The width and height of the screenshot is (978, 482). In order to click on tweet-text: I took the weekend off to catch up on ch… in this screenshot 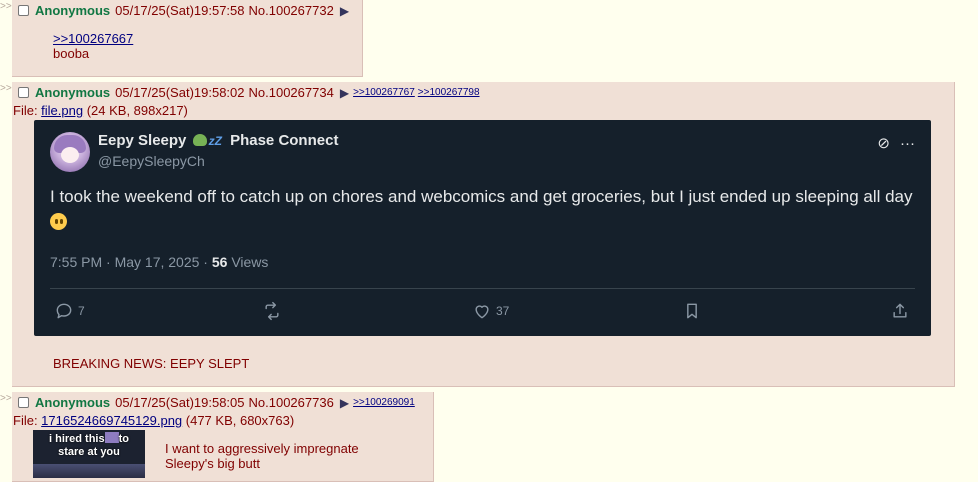, I will do `click(485, 209)`.